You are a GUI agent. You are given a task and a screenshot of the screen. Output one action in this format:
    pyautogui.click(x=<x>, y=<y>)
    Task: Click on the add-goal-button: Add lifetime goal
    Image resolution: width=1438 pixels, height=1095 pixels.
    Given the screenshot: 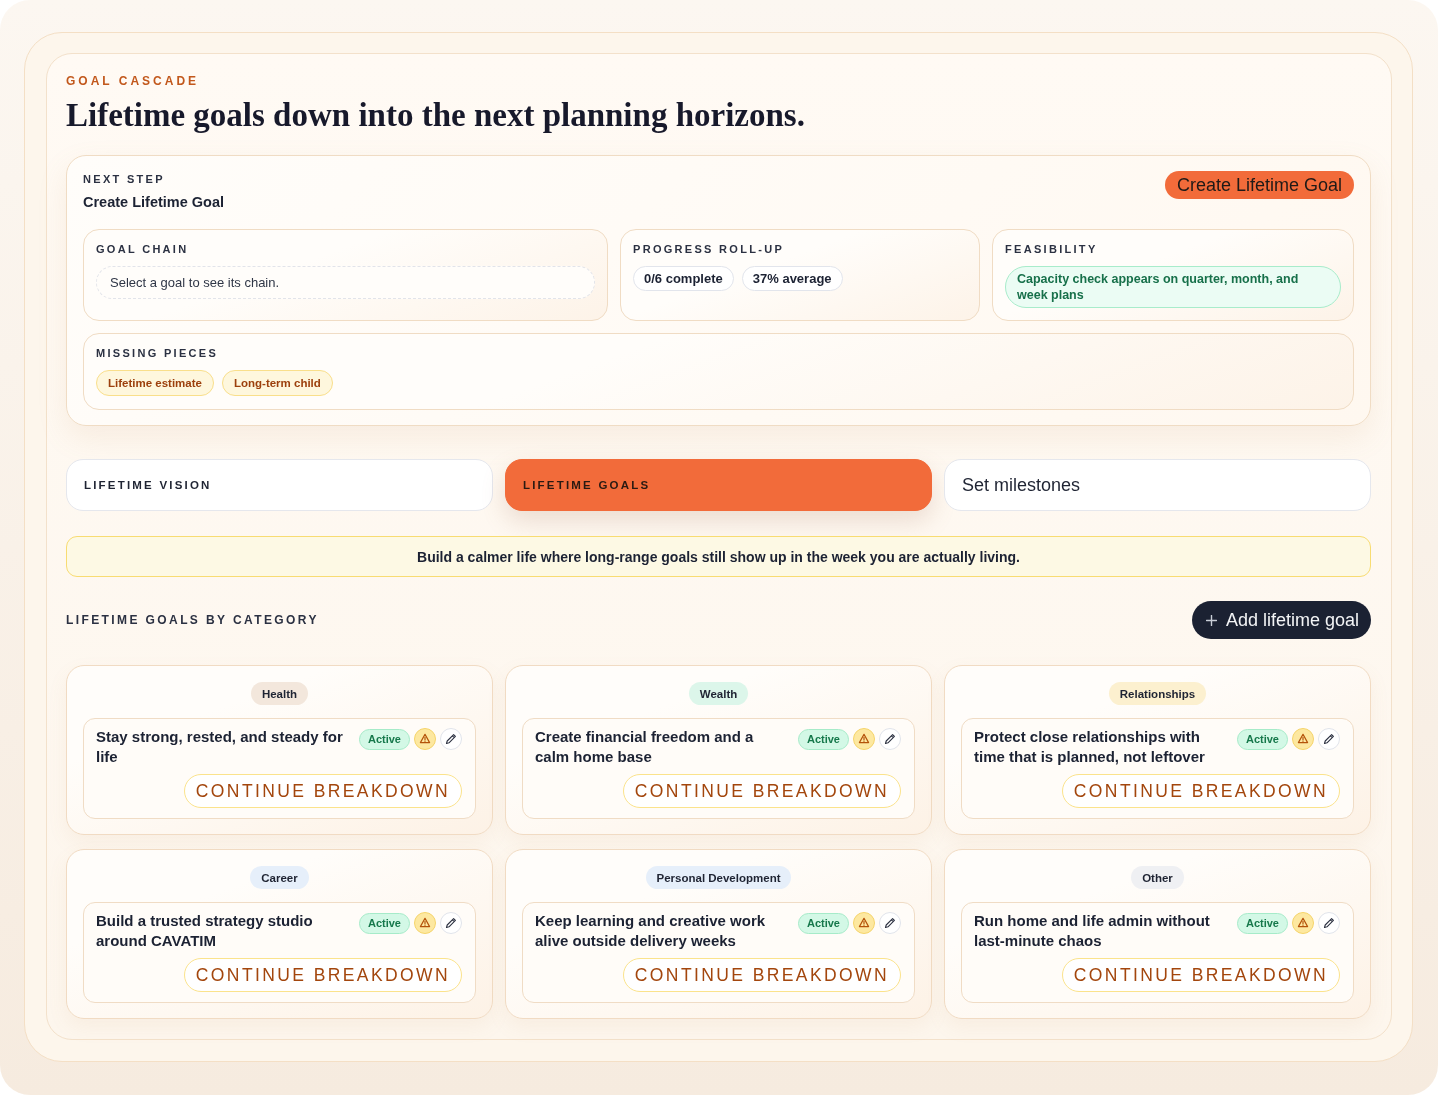 What is the action you would take?
    pyautogui.click(x=1281, y=620)
    